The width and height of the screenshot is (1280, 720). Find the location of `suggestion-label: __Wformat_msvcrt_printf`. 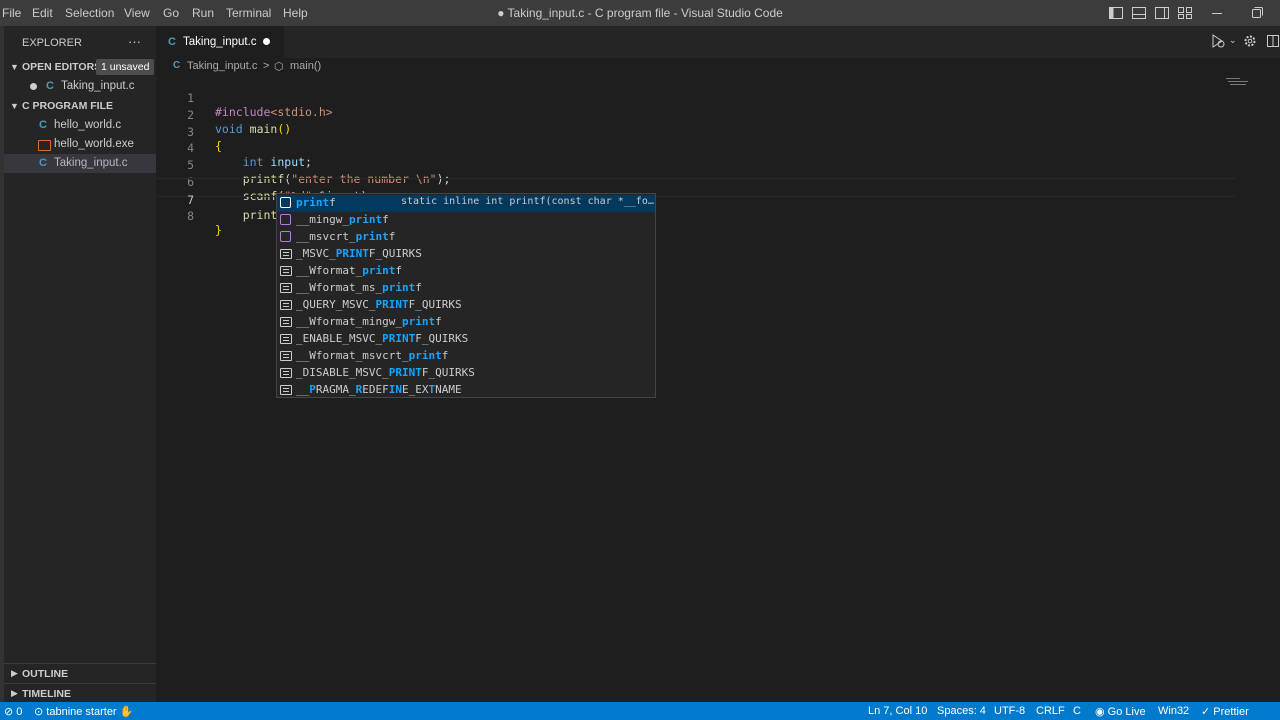

suggestion-label: __Wformat_msvcrt_printf is located at coordinates (372, 355).